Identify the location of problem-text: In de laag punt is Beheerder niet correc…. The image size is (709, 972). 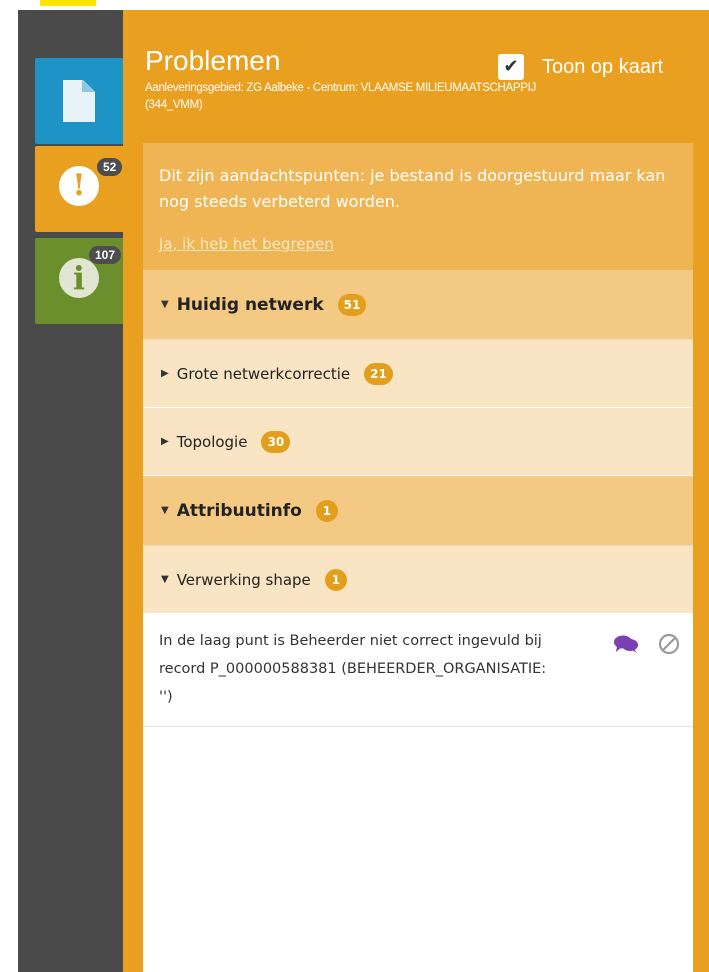
(353, 669).